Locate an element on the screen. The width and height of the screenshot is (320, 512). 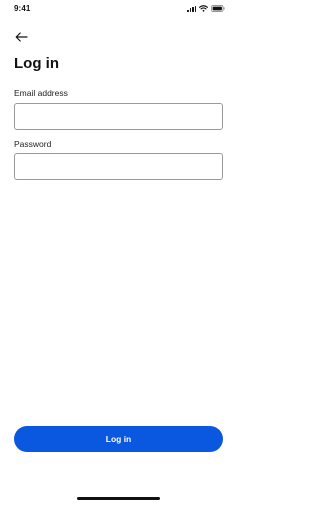
arrow-left-icon is located at coordinates (21, 37).